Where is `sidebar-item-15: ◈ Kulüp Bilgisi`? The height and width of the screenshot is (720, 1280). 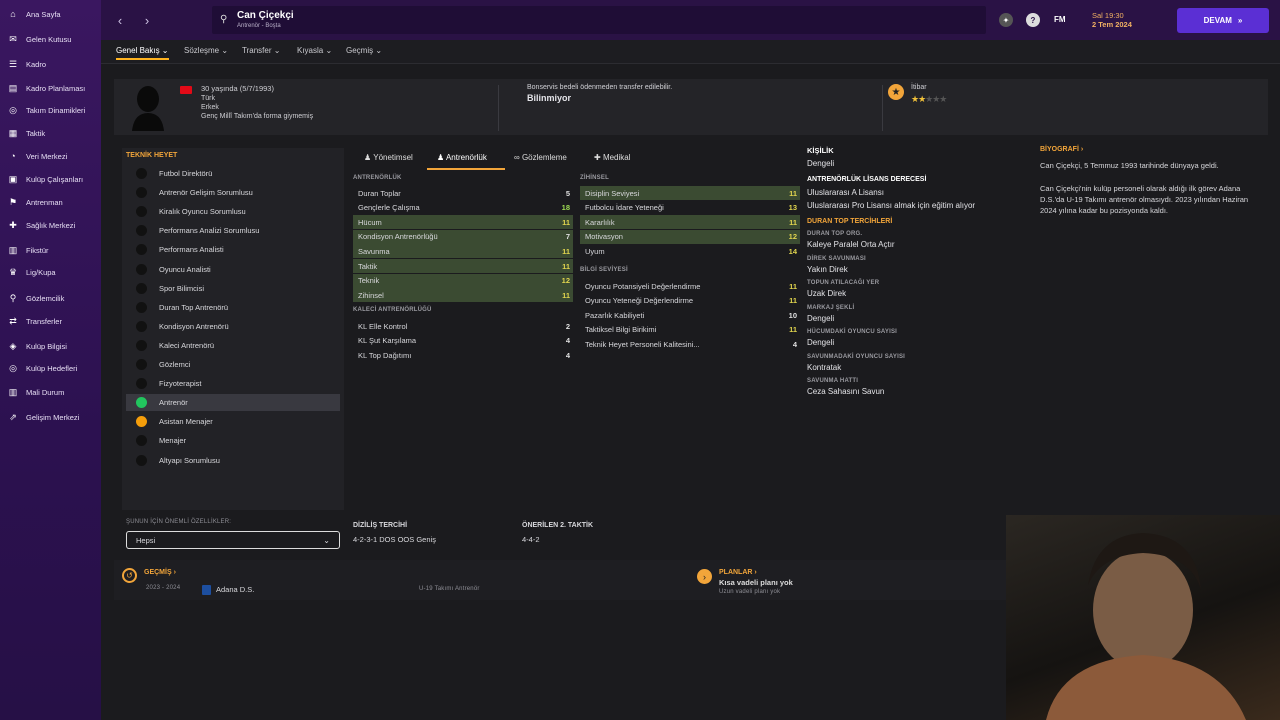
sidebar-item-15: ◈ Kulüp Bilgisi is located at coordinates (50, 346).